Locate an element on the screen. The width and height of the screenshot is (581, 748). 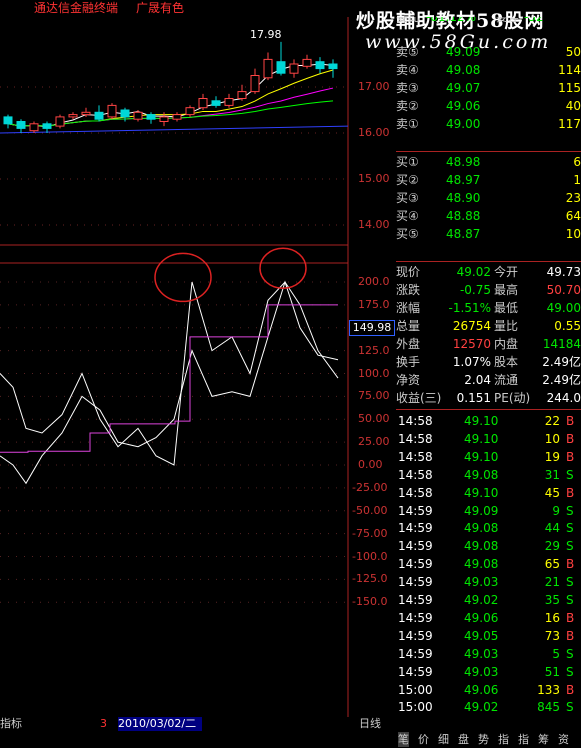
bid-row: 买④ 48.88 64 is located at coordinates (488, 216).